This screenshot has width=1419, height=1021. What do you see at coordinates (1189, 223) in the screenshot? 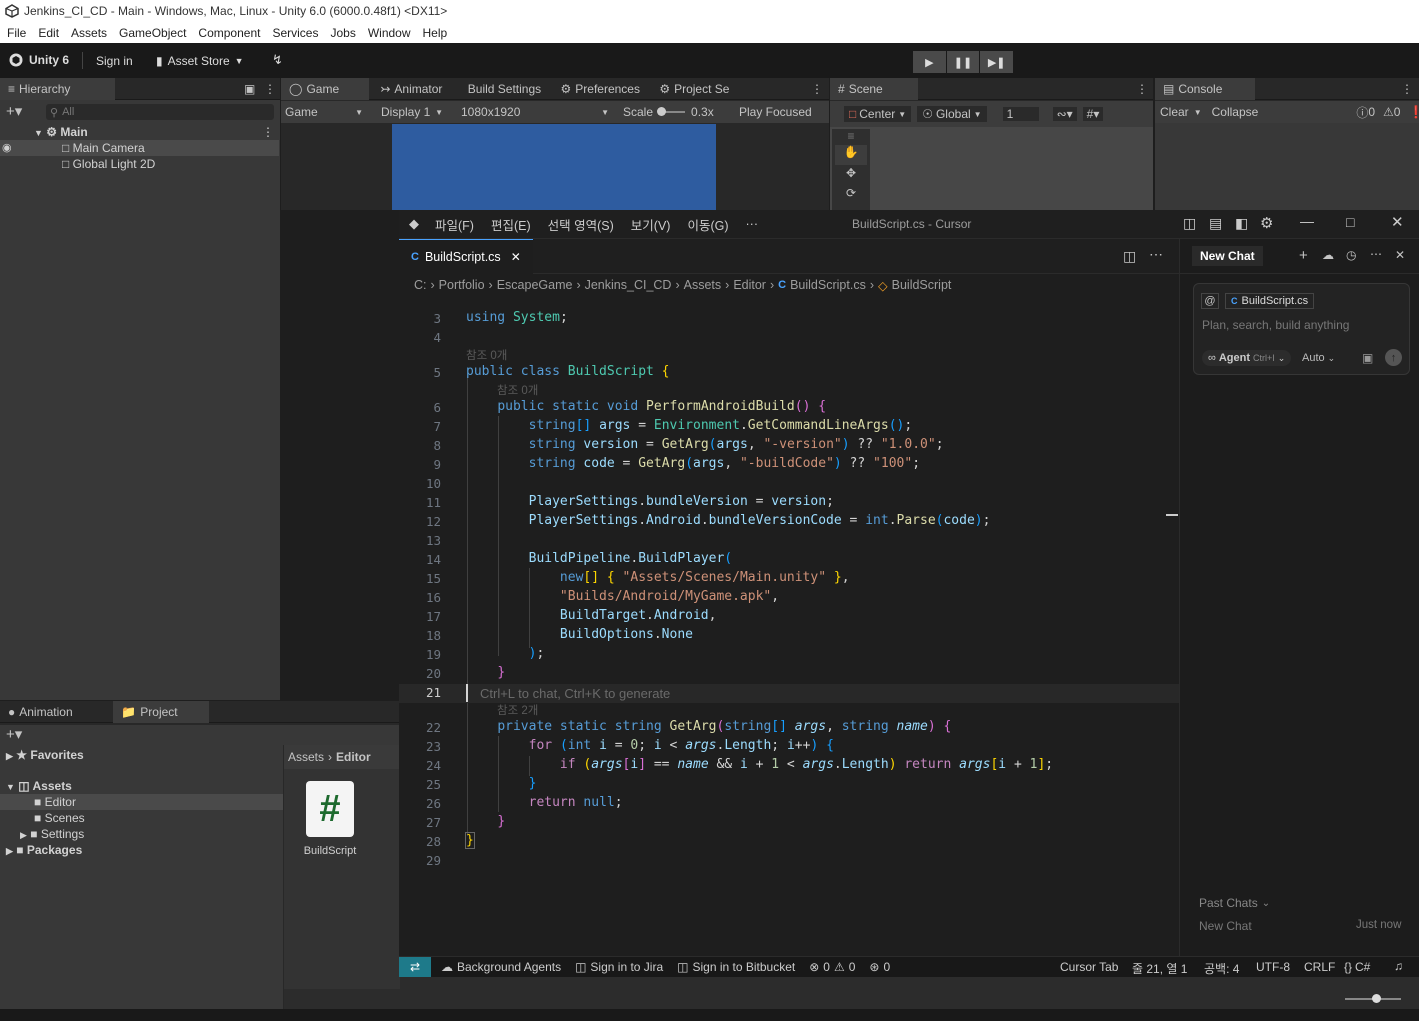
I see `toggle-sidebar-icon: ◫` at bounding box center [1189, 223].